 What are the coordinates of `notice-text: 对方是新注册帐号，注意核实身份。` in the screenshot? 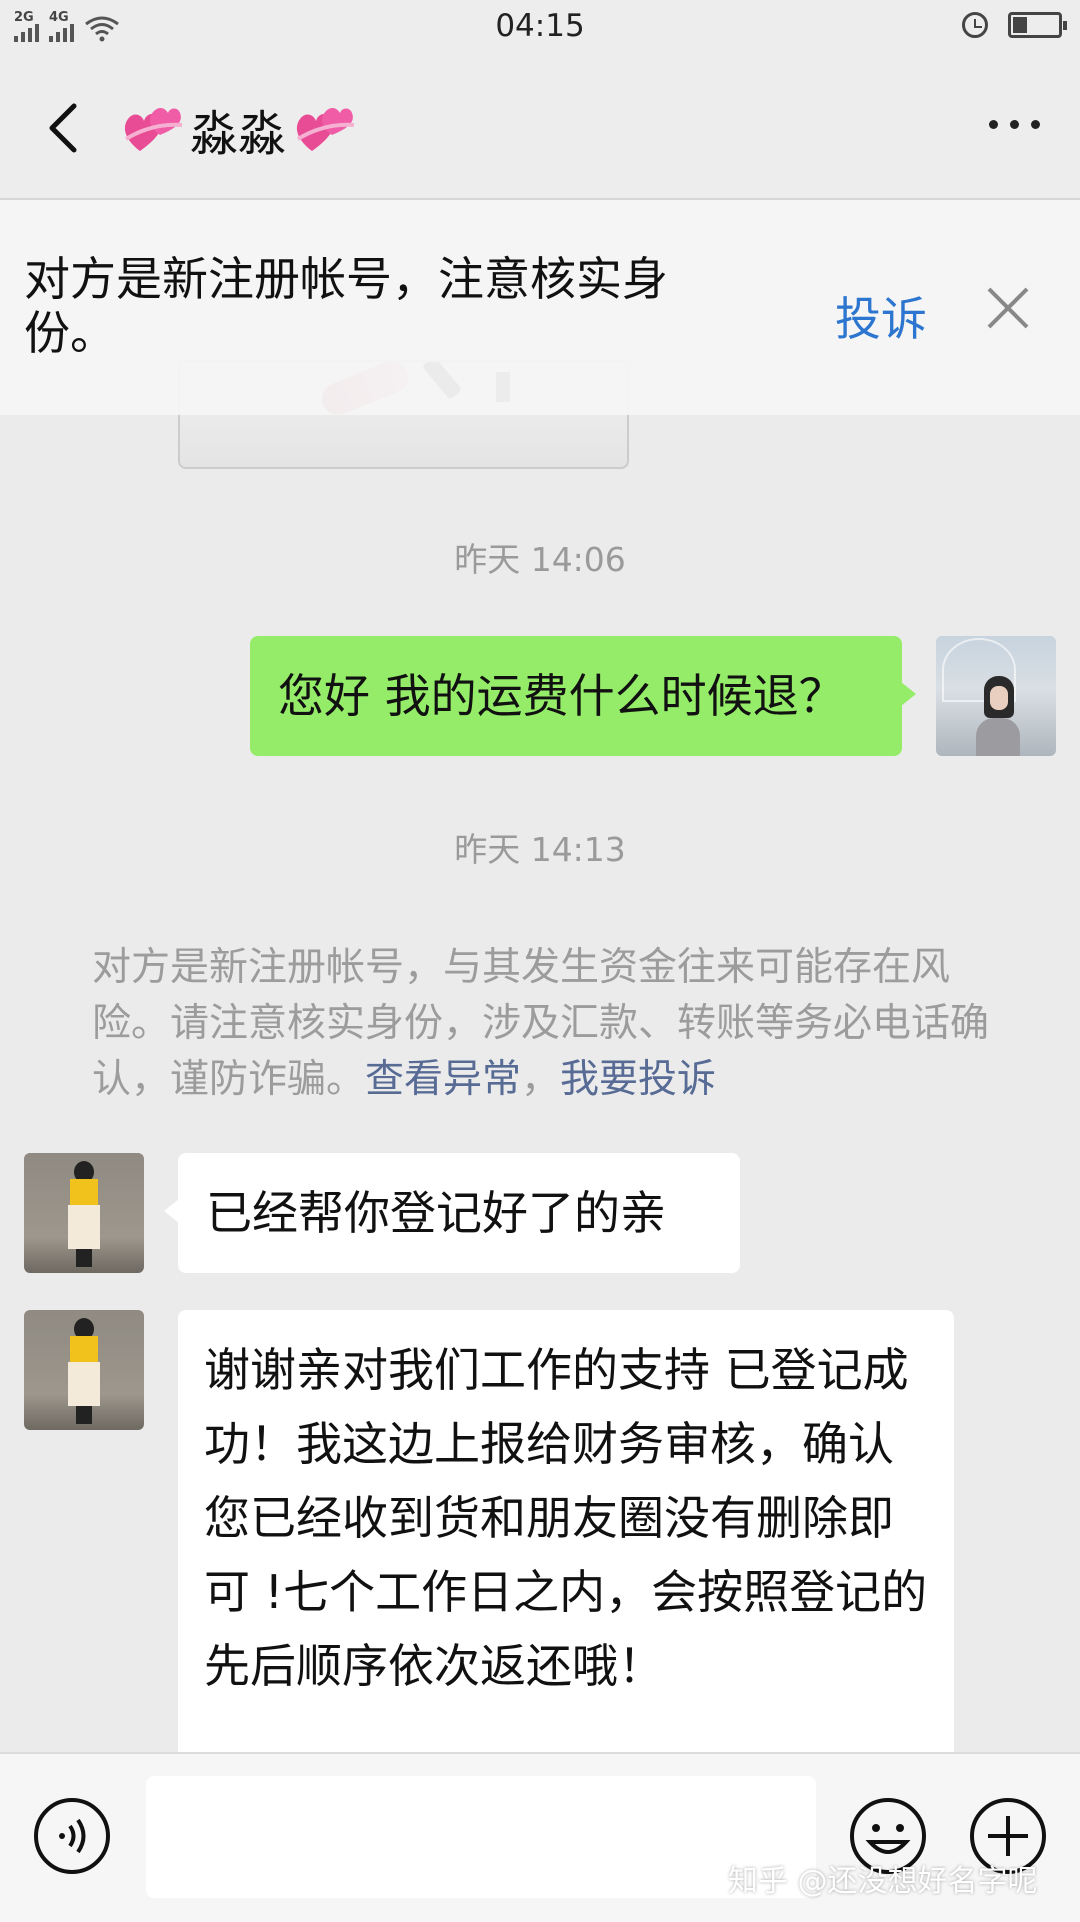 It's located at (346, 306).